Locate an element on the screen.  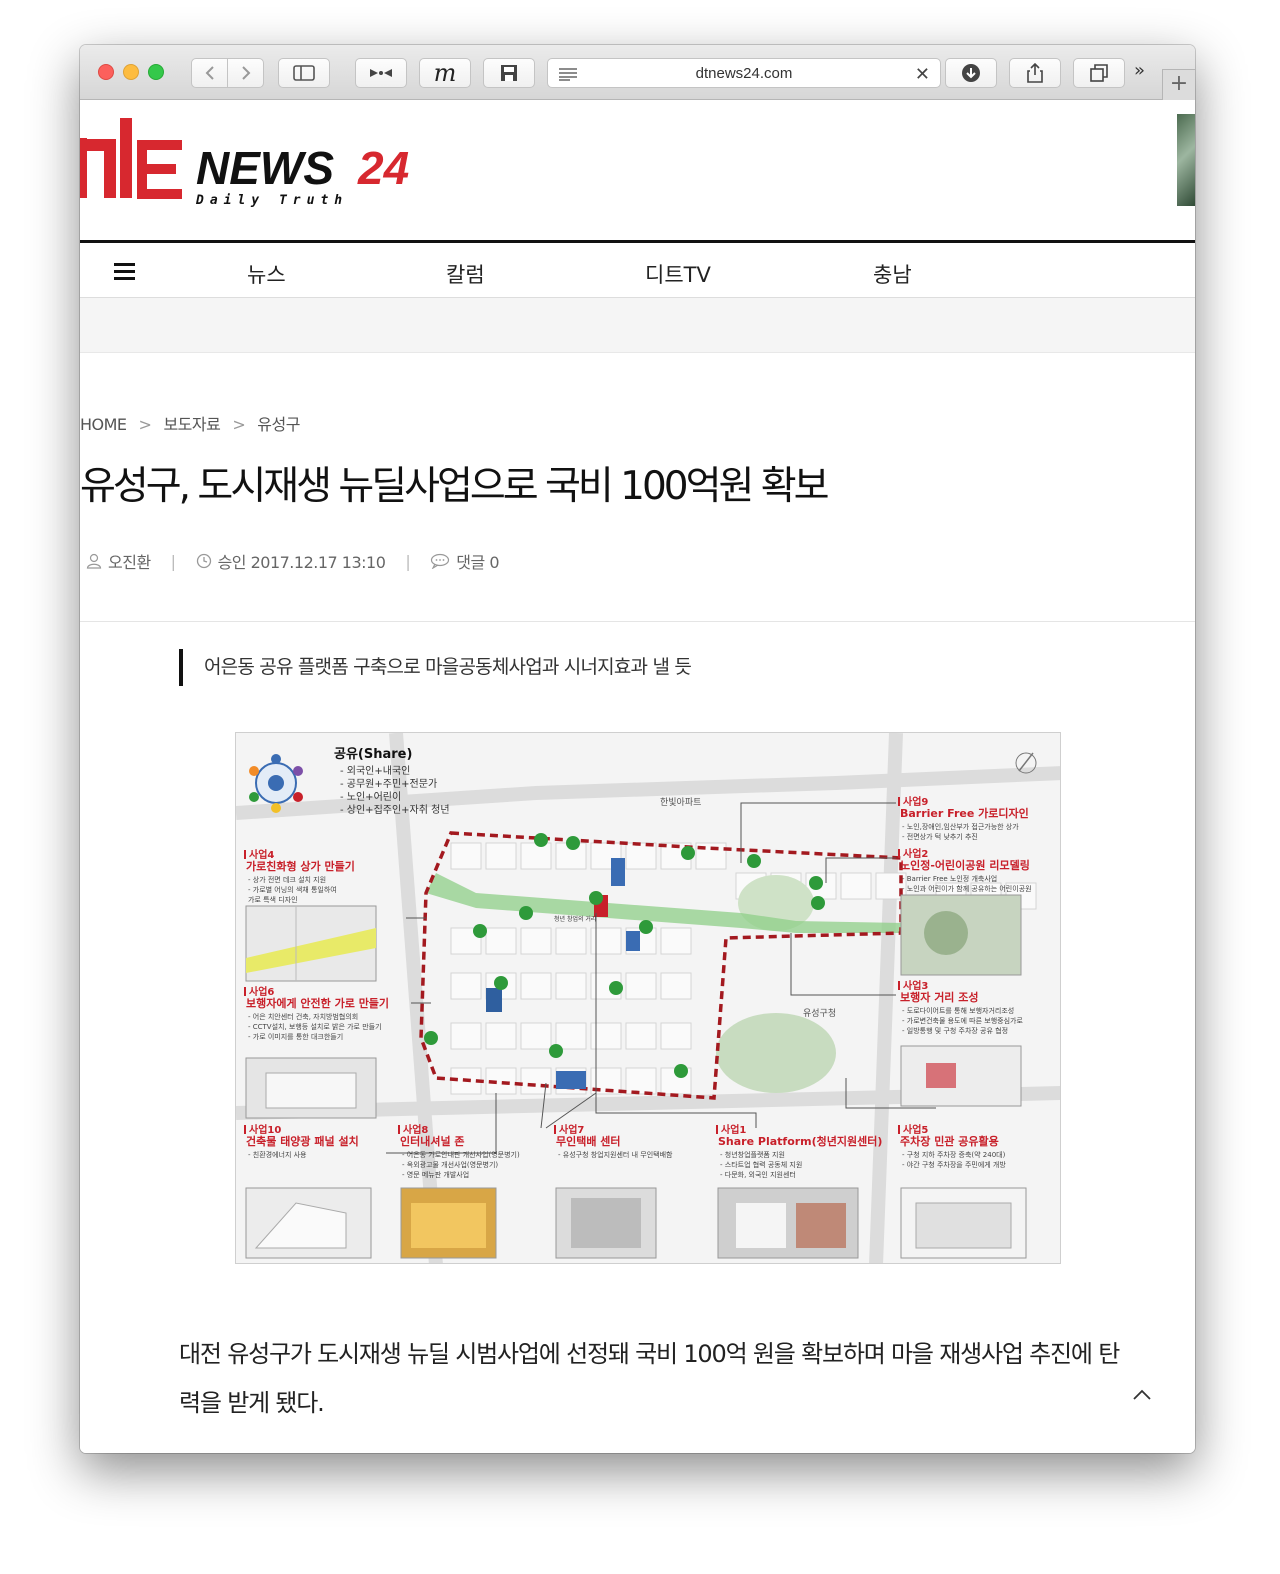
callout-line: - 어은 치안센터 건축, 자치방범협의회 is located at coordinates (303, 1016).